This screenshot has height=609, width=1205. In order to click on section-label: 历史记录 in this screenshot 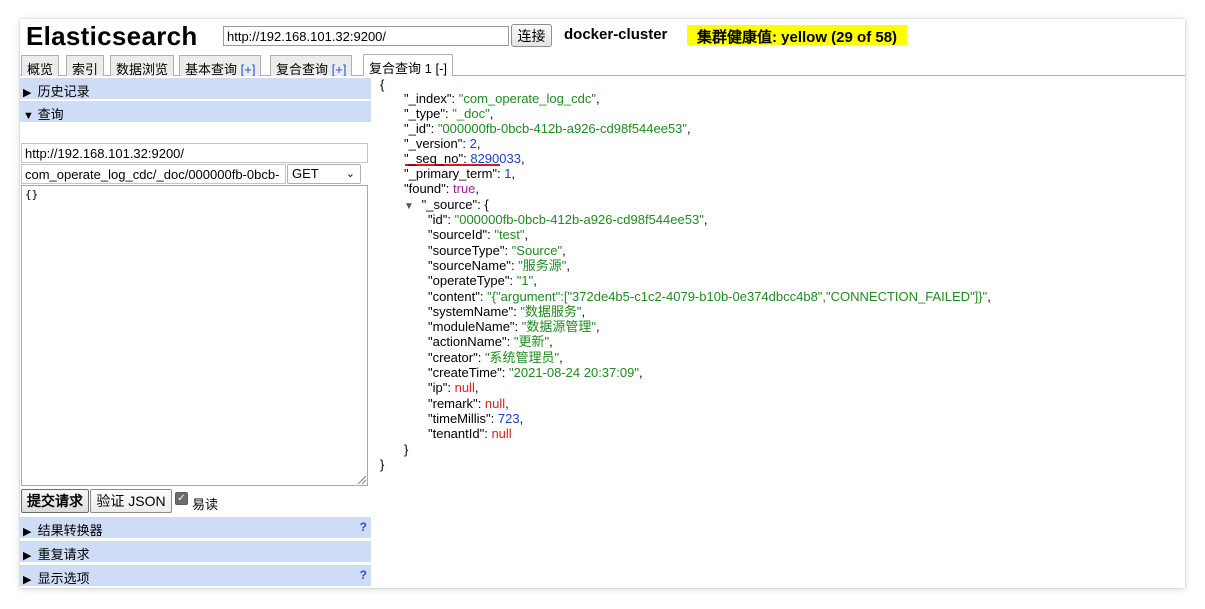, I will do `click(63, 91)`.